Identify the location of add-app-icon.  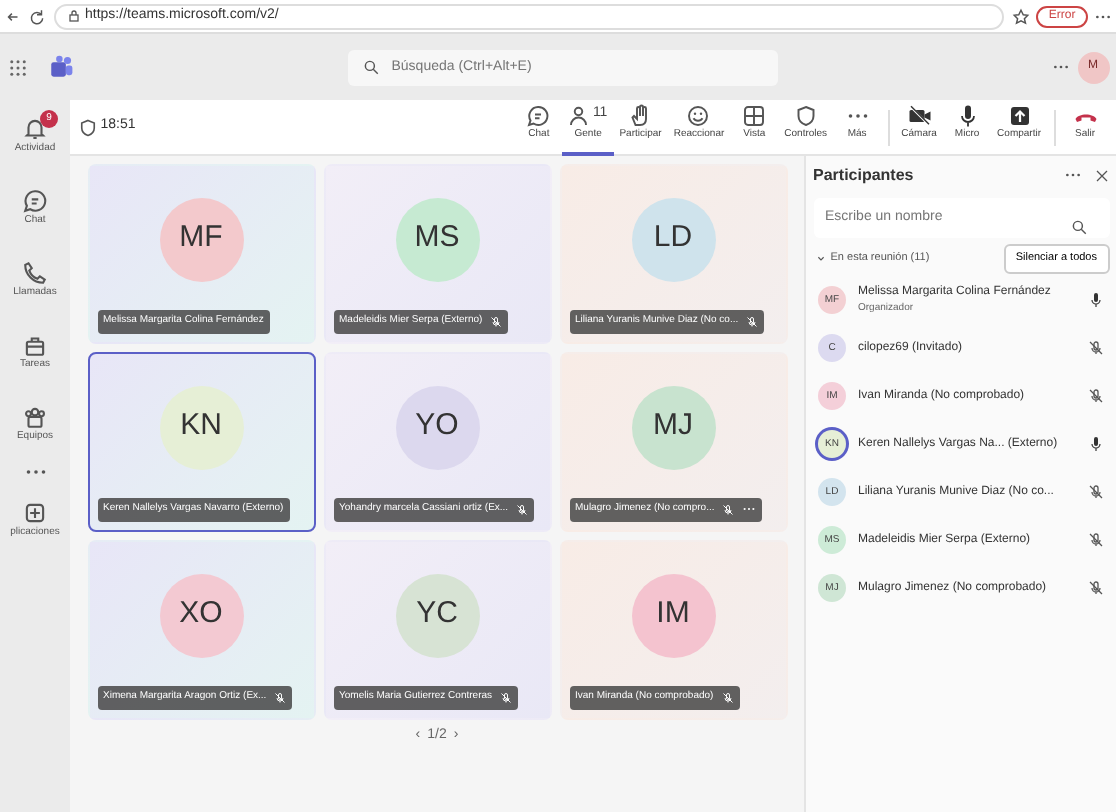
(35, 512).